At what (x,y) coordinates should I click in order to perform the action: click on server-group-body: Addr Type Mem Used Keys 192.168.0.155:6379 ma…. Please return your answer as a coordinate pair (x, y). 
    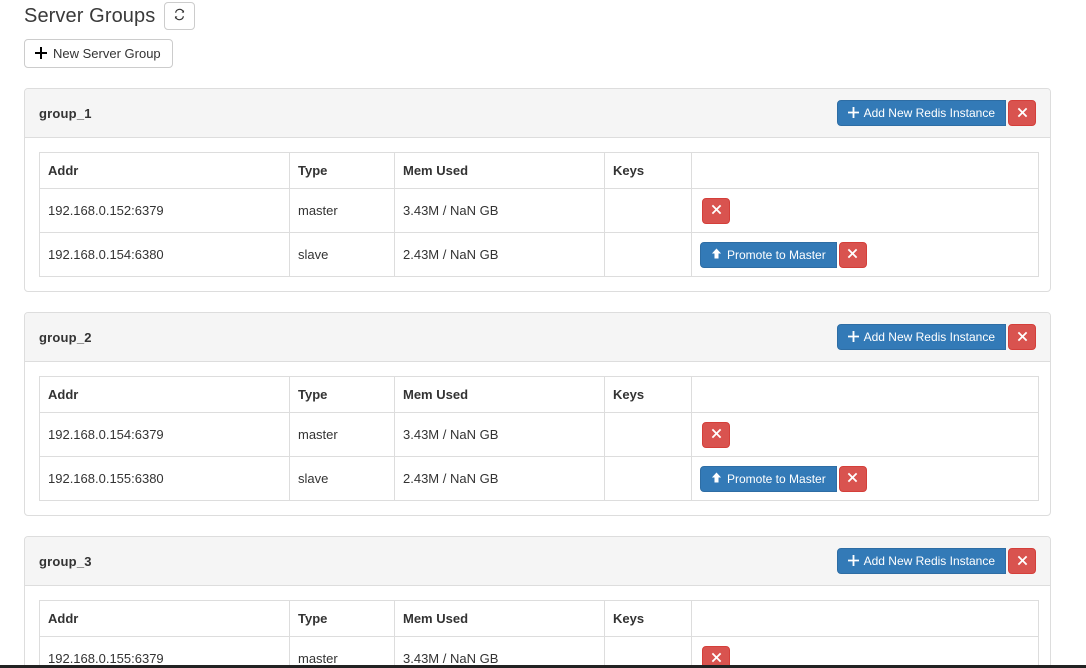
    Looking at the image, I should click on (537, 627).